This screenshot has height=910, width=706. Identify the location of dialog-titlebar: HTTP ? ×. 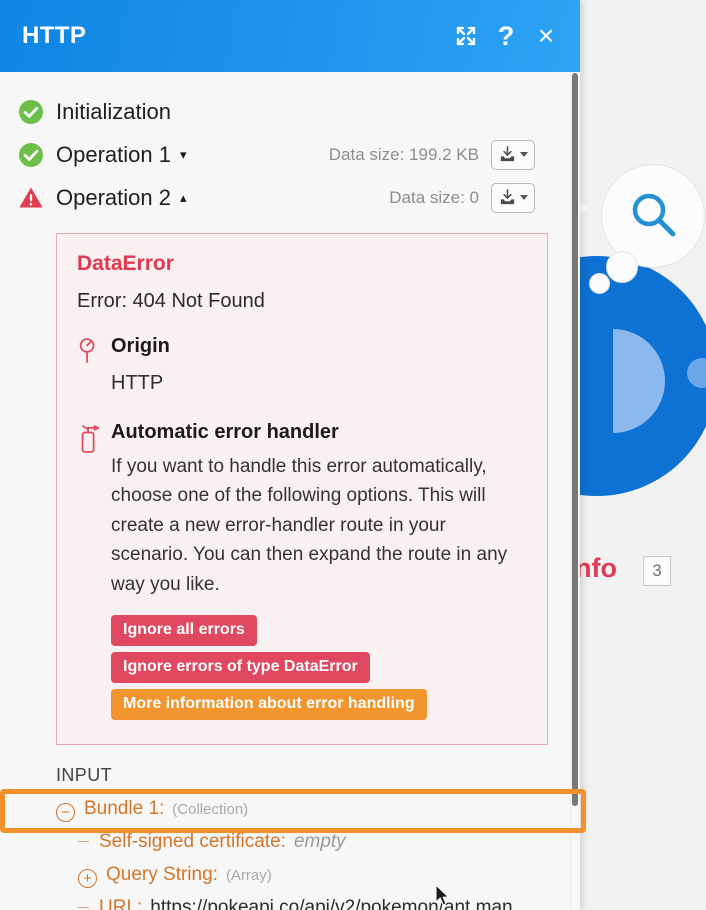
(290, 36).